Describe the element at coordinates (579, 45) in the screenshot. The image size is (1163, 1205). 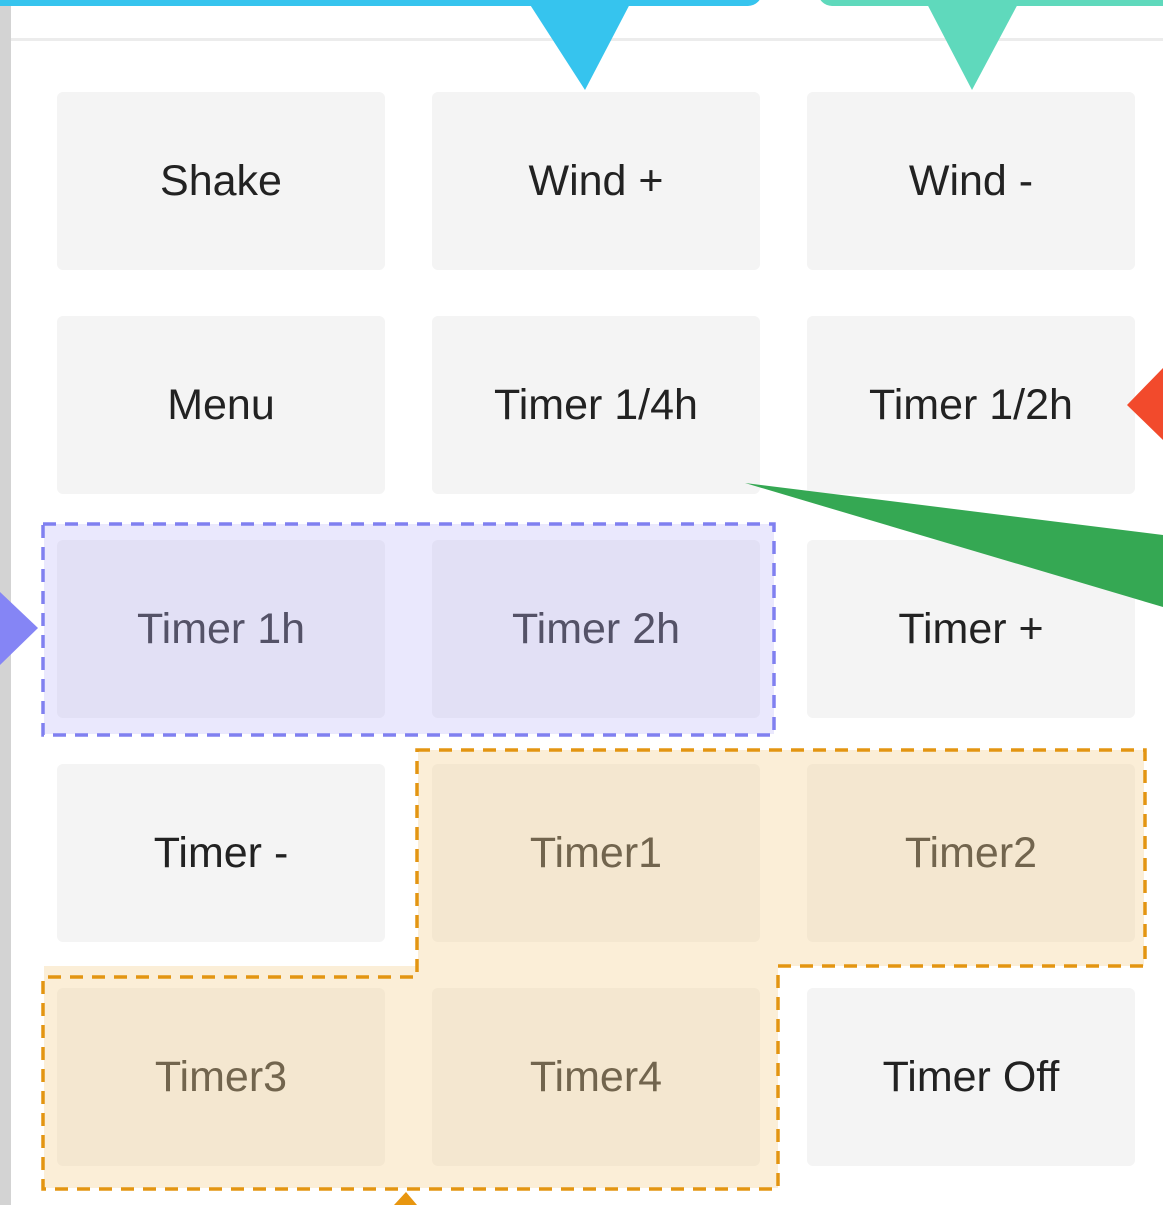
I see `callout-pointer-blue` at that location.